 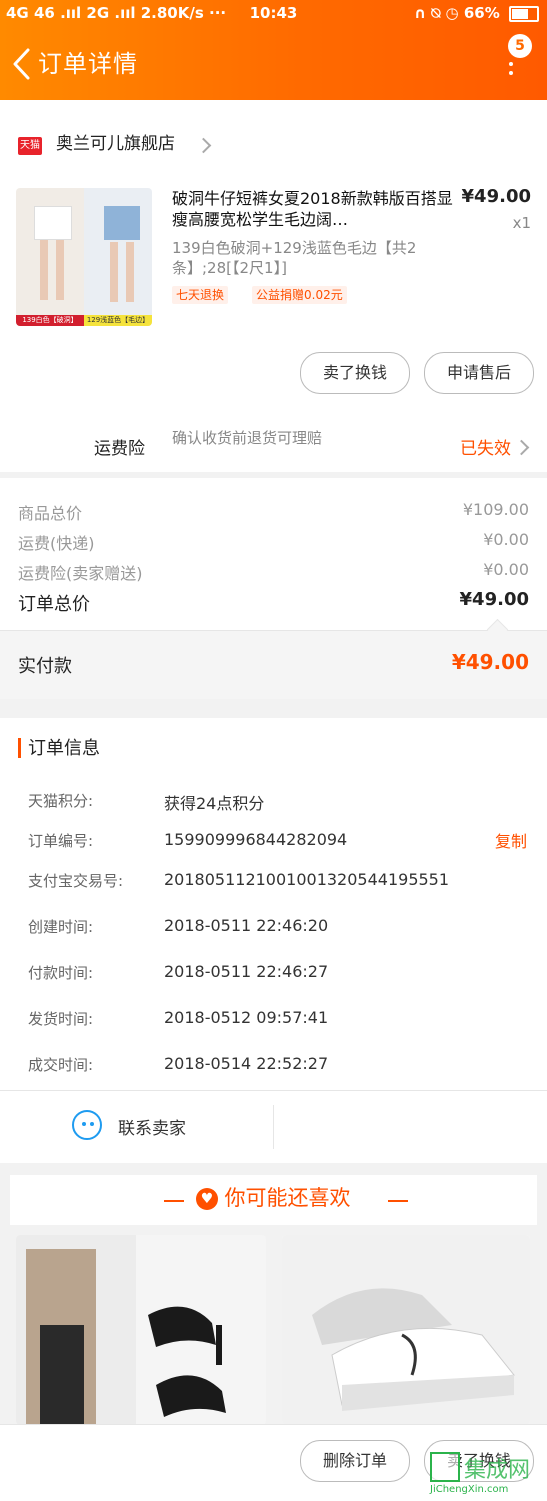 I want to click on info-value: 2018-0511 22:46:20, so click(x=246, y=925).